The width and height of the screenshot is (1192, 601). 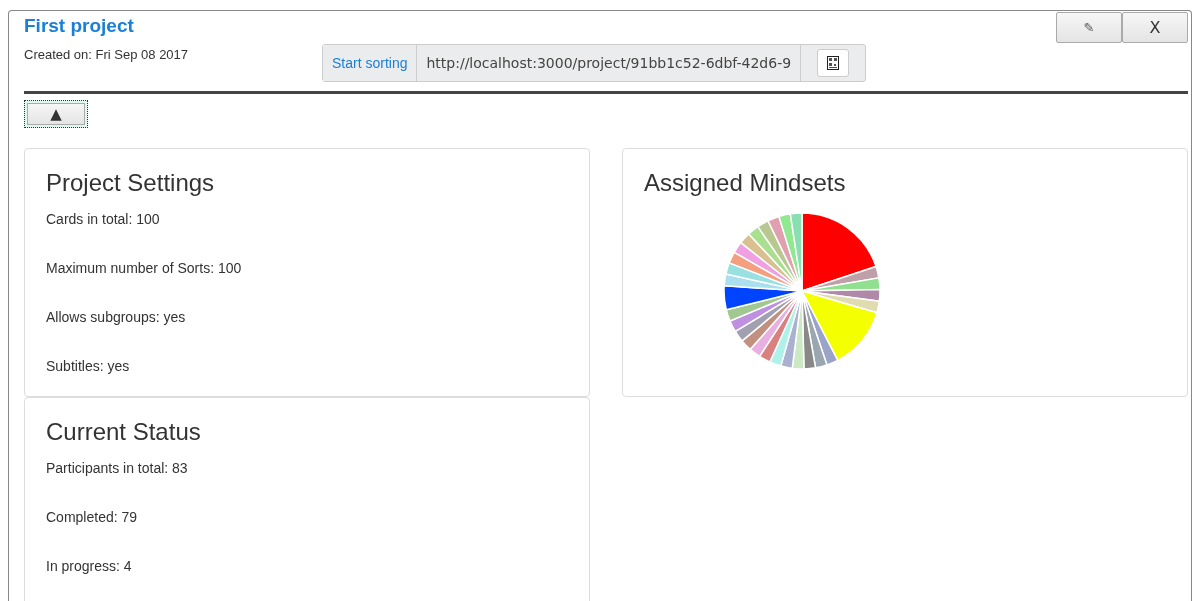 I want to click on close-button: X, so click(x=1155, y=27).